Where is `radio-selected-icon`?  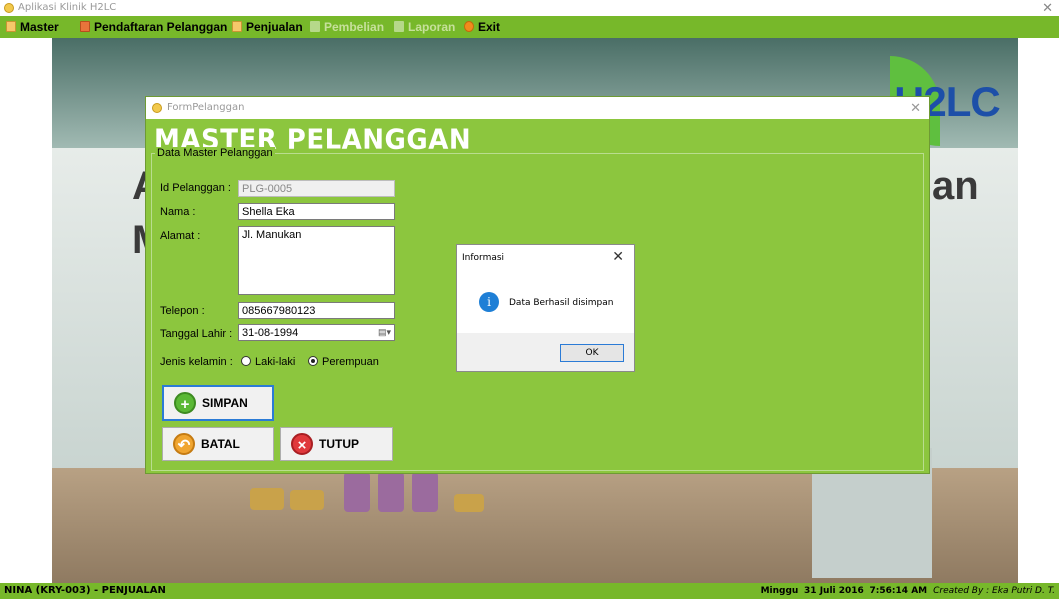 radio-selected-icon is located at coordinates (313, 361).